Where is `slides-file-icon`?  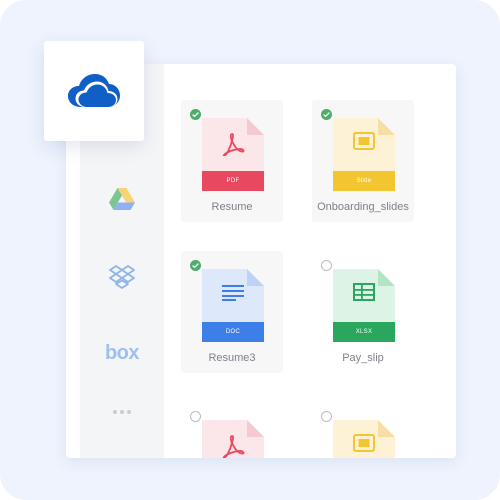 slides-file-icon is located at coordinates (364, 439).